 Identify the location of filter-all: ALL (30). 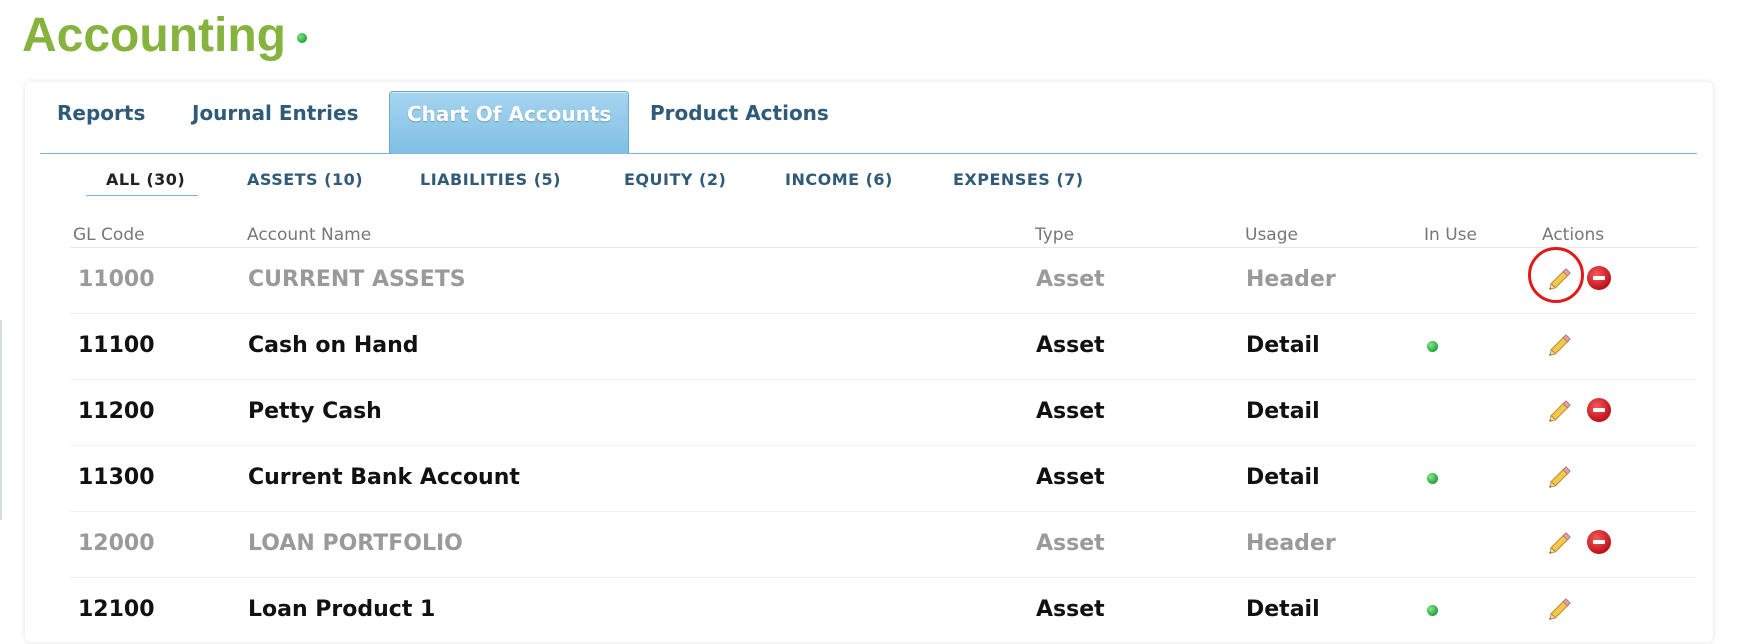
(145, 179).